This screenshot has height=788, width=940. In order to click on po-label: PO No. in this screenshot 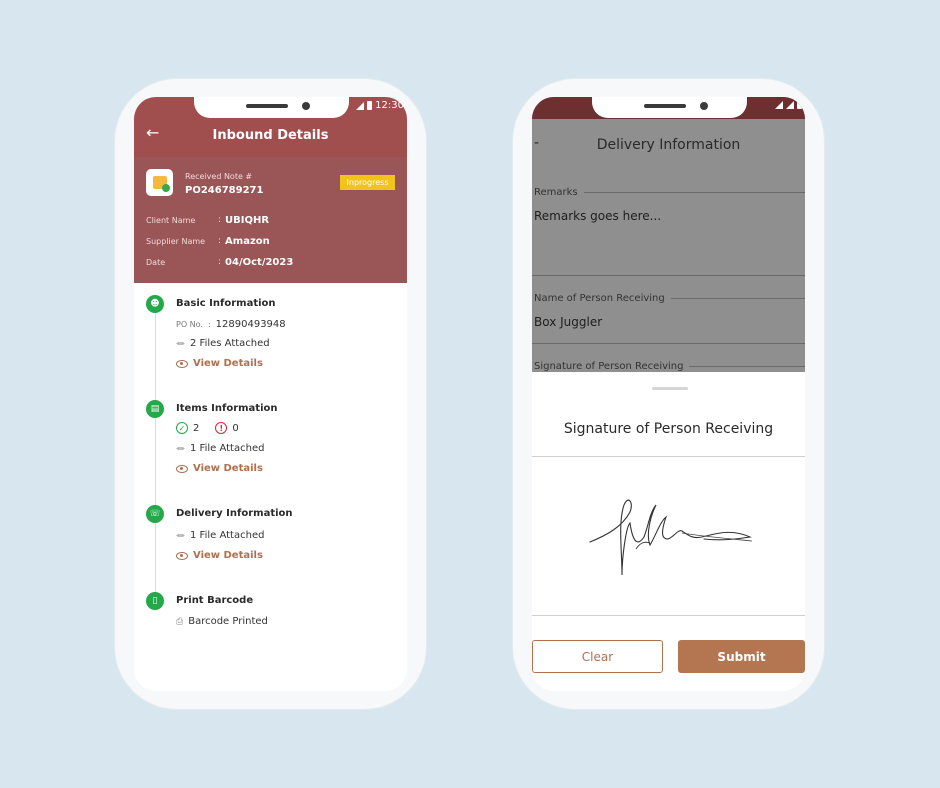, I will do `click(189, 324)`.